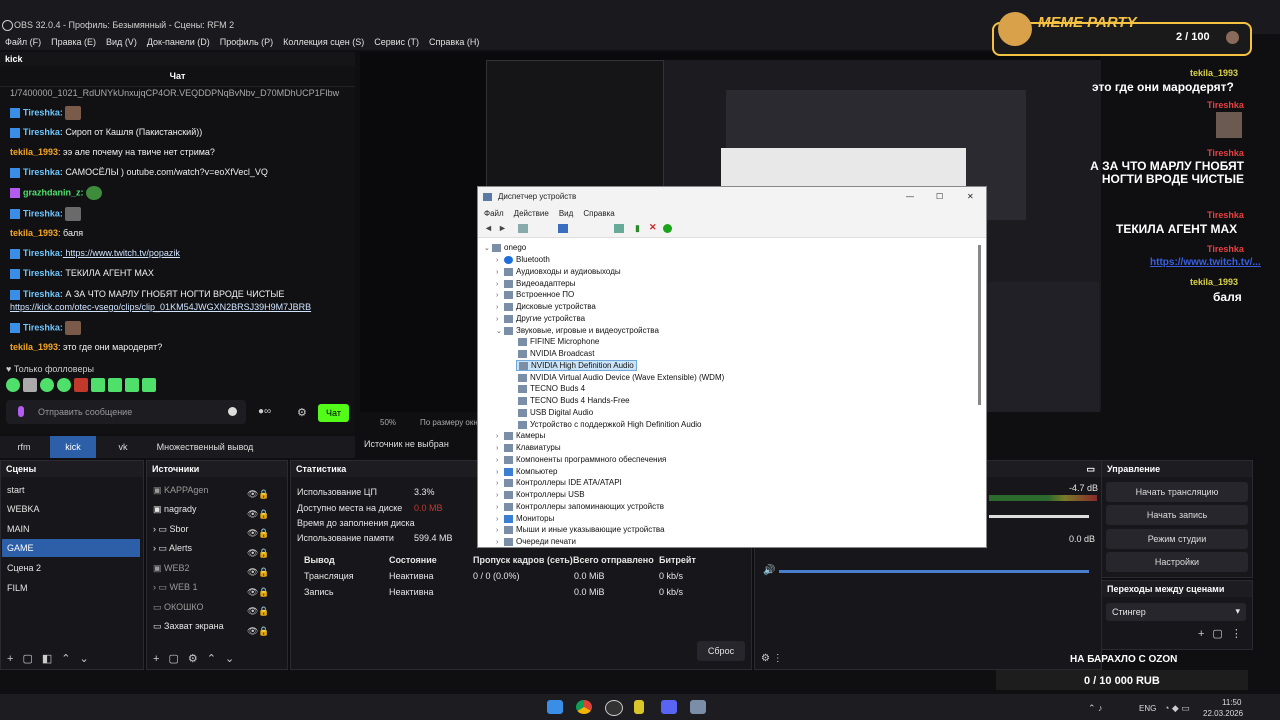 This screenshot has width=1280, height=720. I want to click on minimize-icon: —, so click(910, 197).